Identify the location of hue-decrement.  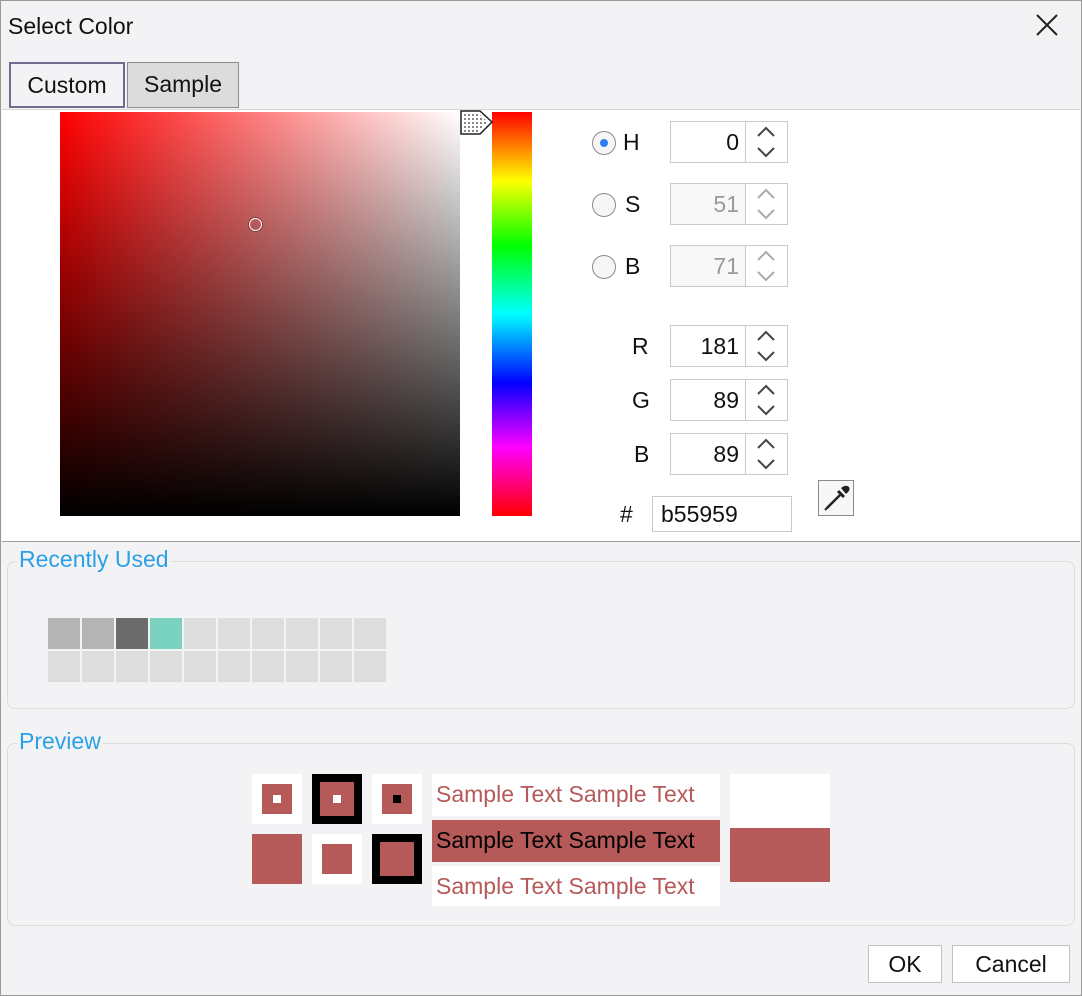
(766, 152).